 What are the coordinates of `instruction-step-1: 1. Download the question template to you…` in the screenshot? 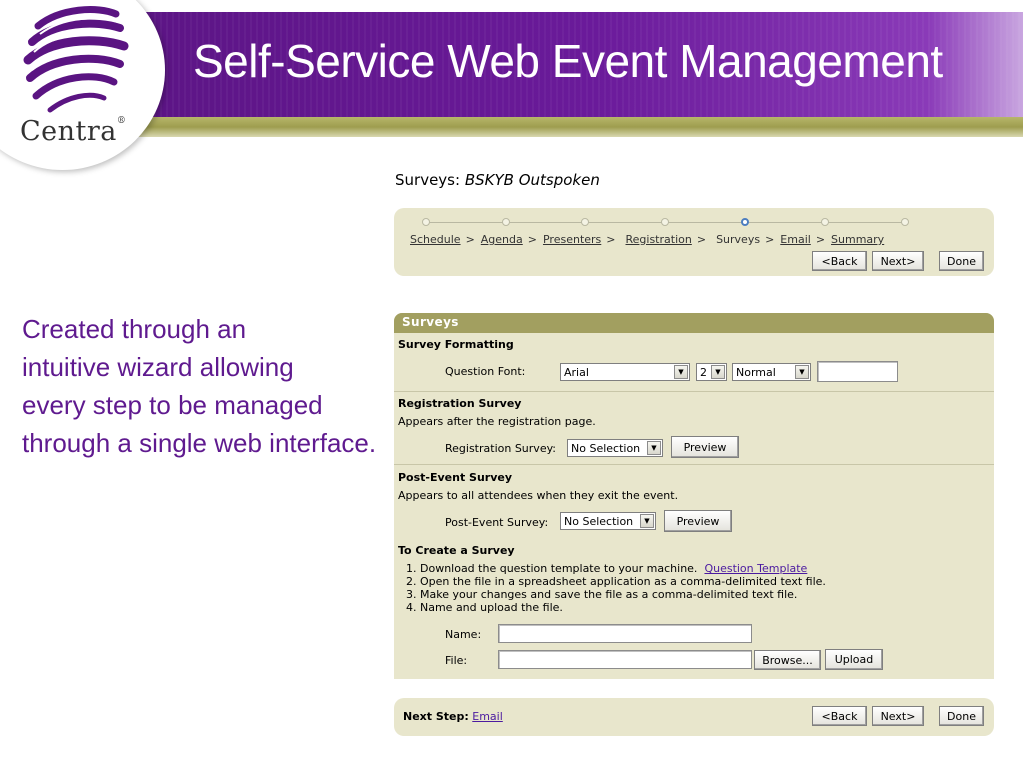 It's located at (607, 568).